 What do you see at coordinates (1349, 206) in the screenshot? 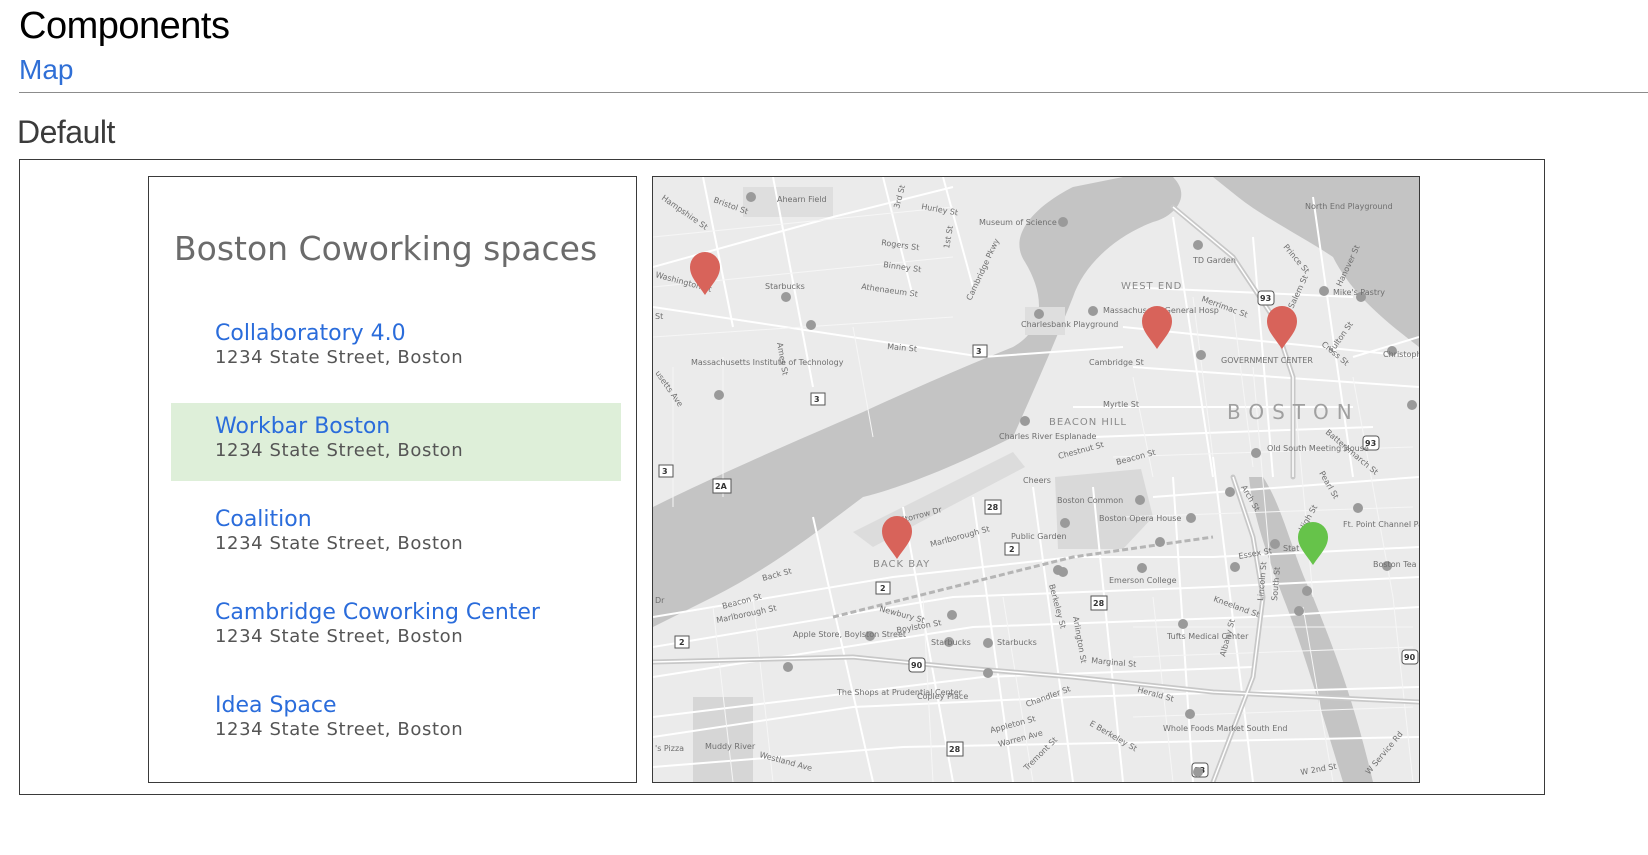
I see `map-label: North End Playground` at bounding box center [1349, 206].